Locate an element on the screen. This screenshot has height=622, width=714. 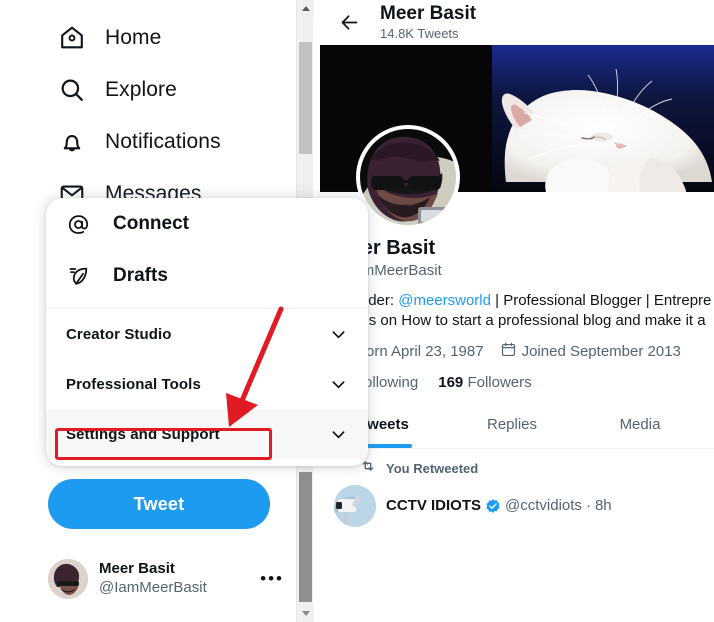
menu-item-professional-tools: Professional Tools is located at coordinates (207, 384).